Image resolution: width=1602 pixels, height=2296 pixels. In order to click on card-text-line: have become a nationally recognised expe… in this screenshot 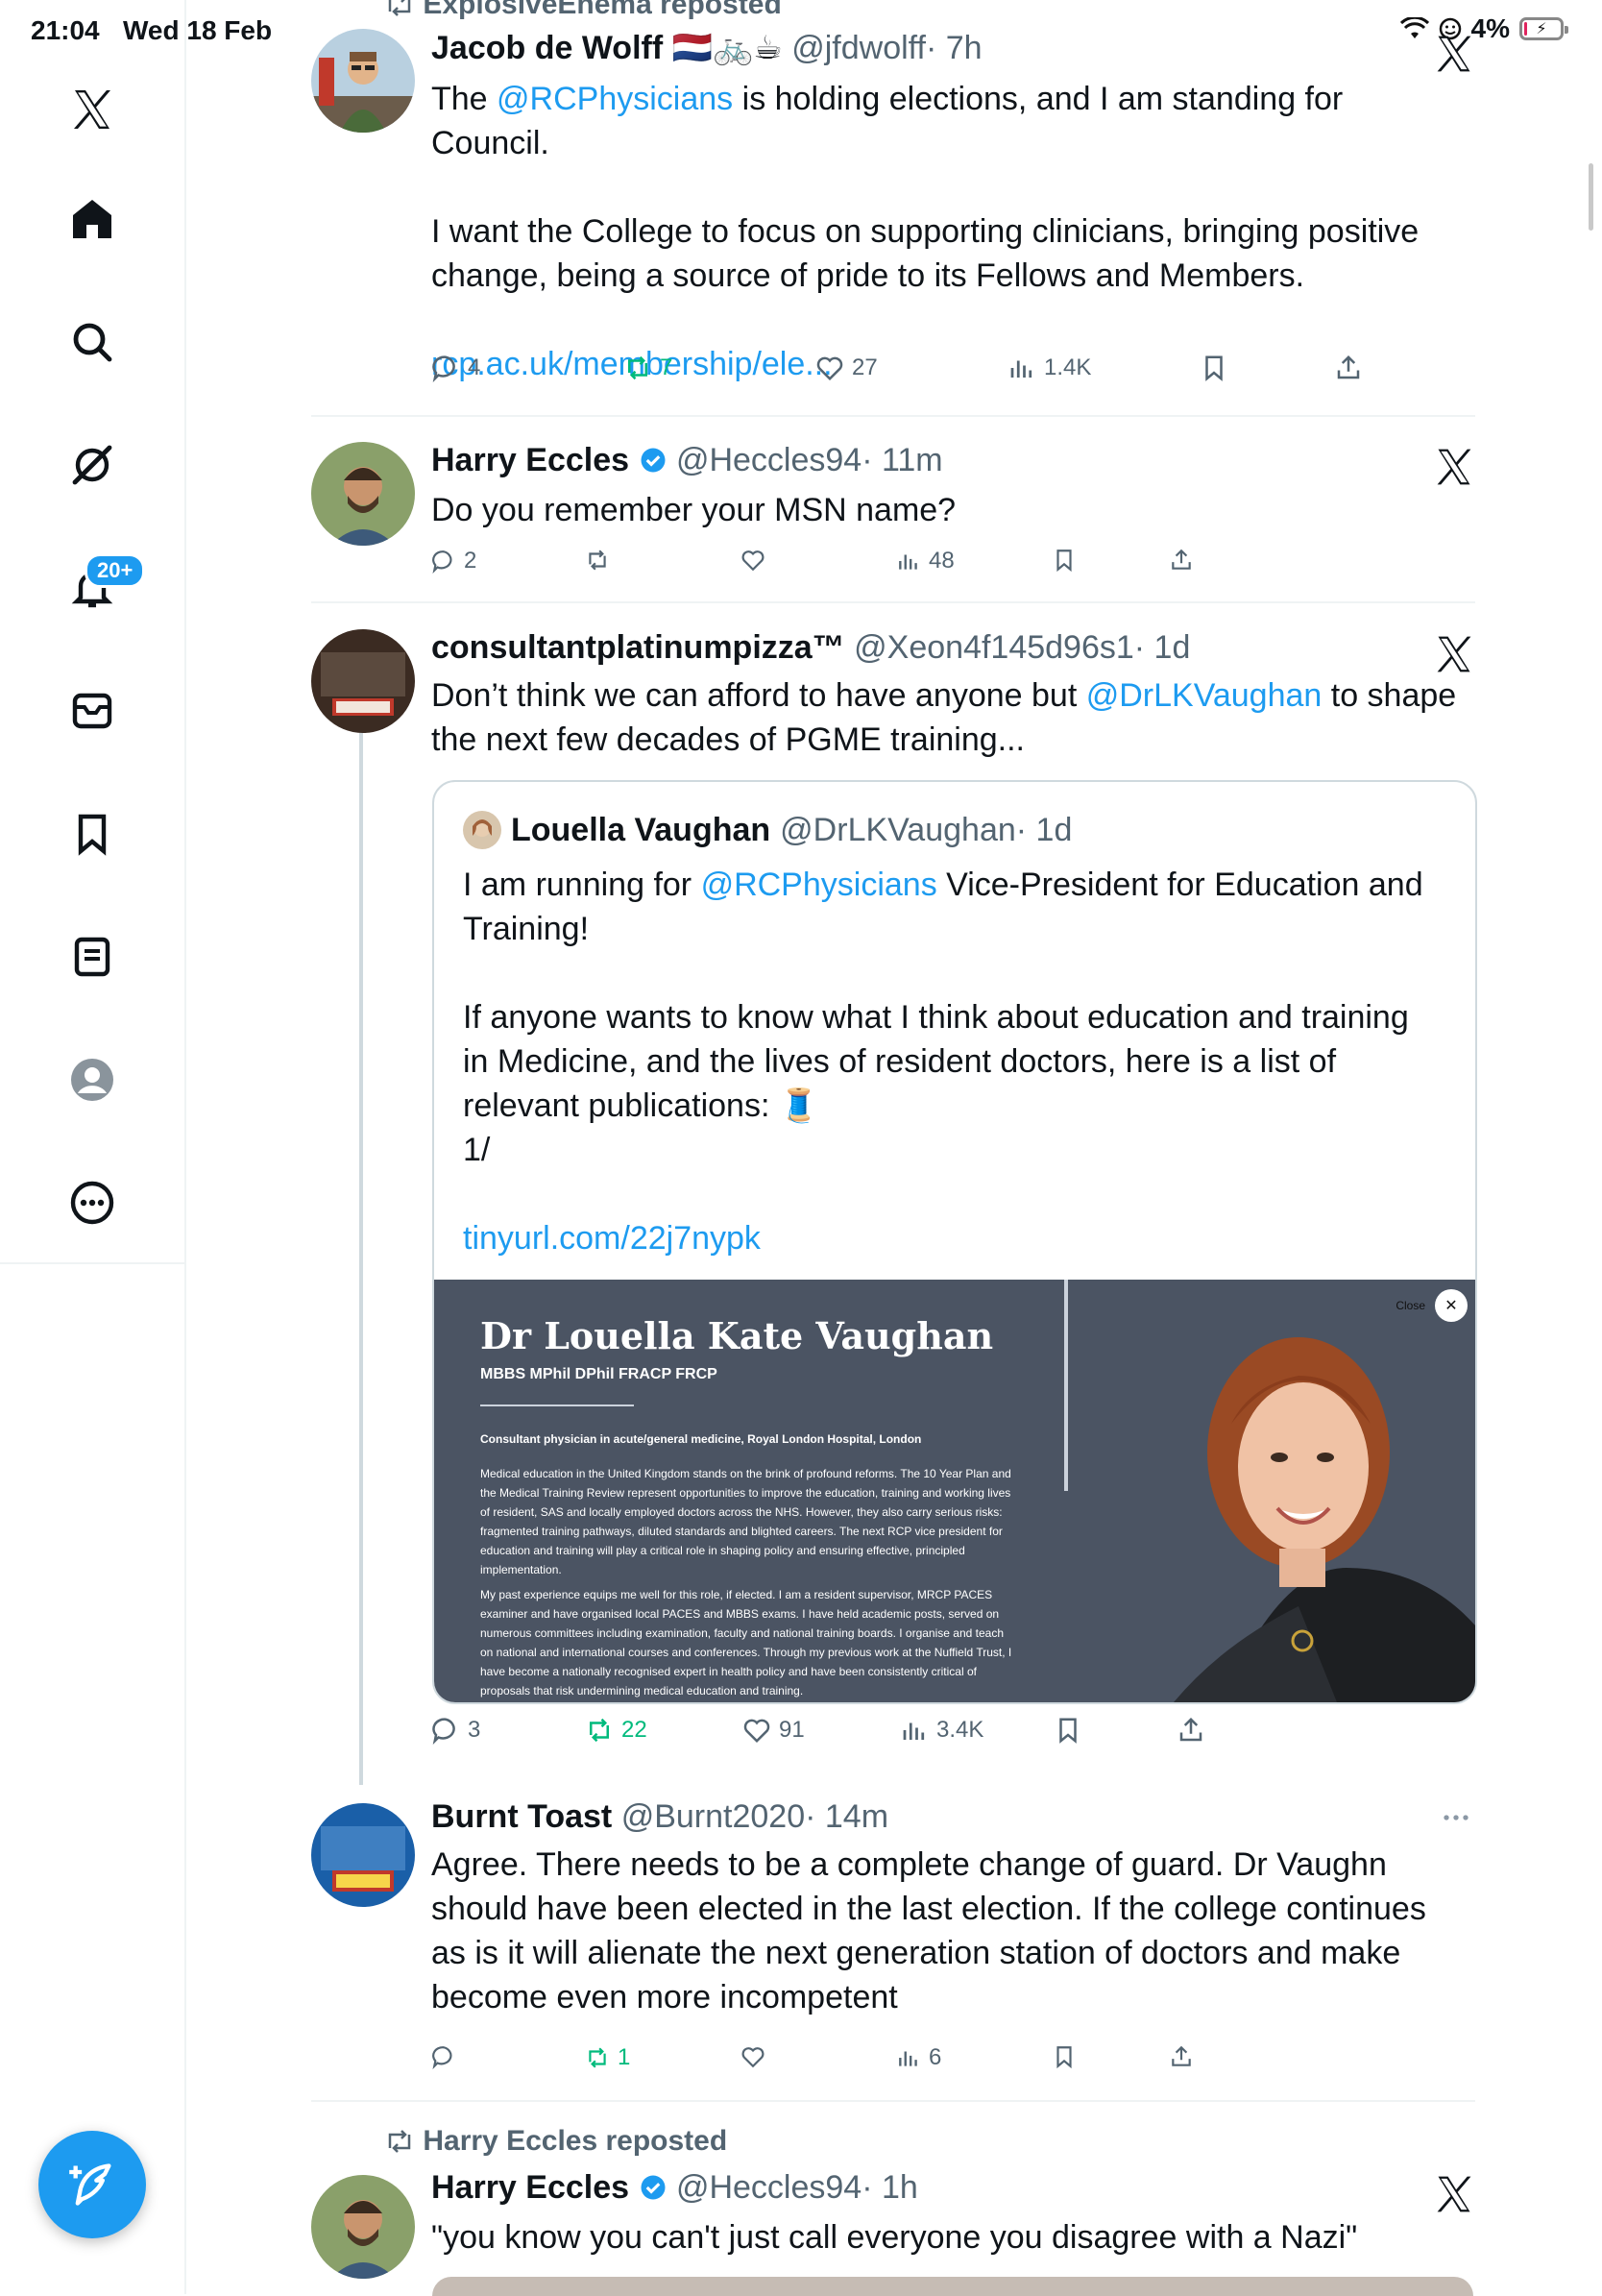, I will do `click(728, 1671)`.